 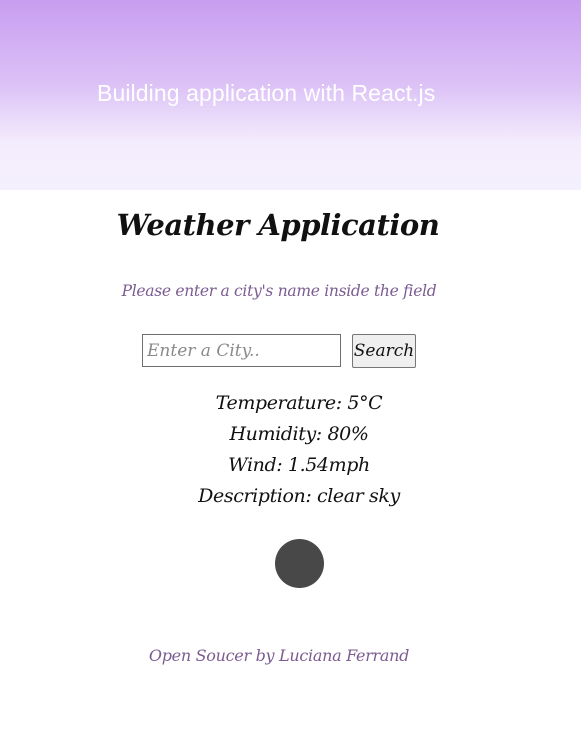 I want to click on footer-credit: Open Soucer by Luciana Ferrand, so click(x=279, y=655).